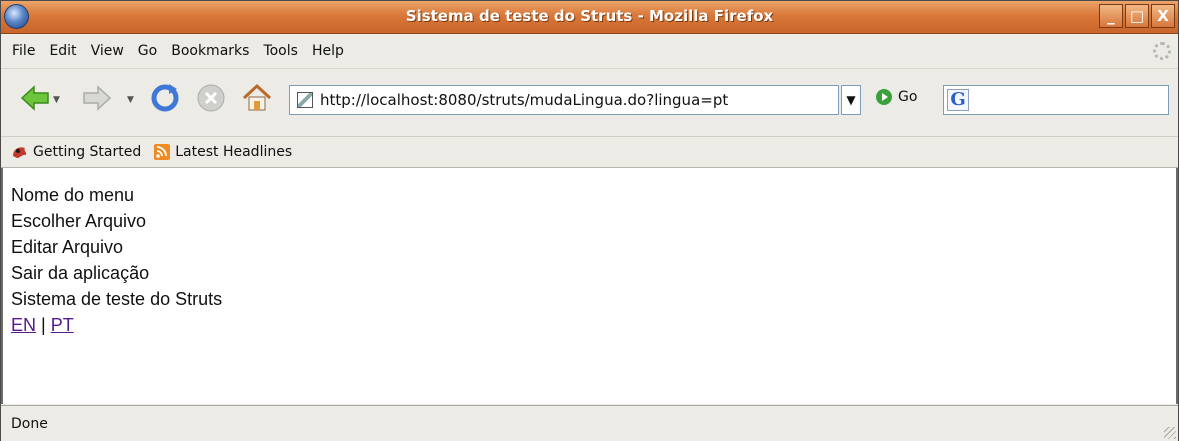 This screenshot has width=1179, height=441. I want to click on system-title-text: Sistema de teste do Struts, so click(117, 299).